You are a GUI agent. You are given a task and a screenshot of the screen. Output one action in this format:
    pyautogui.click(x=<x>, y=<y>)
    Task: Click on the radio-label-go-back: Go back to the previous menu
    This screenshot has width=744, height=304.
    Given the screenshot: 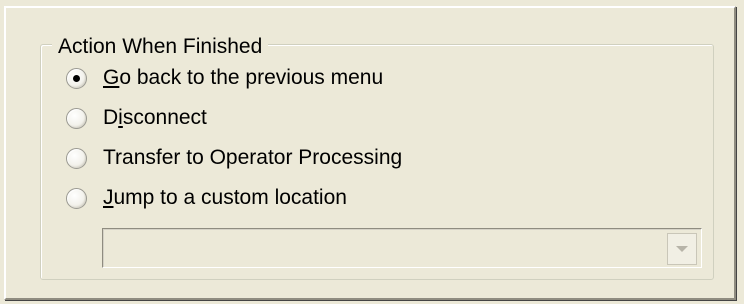 What is the action you would take?
    pyautogui.click(x=243, y=78)
    